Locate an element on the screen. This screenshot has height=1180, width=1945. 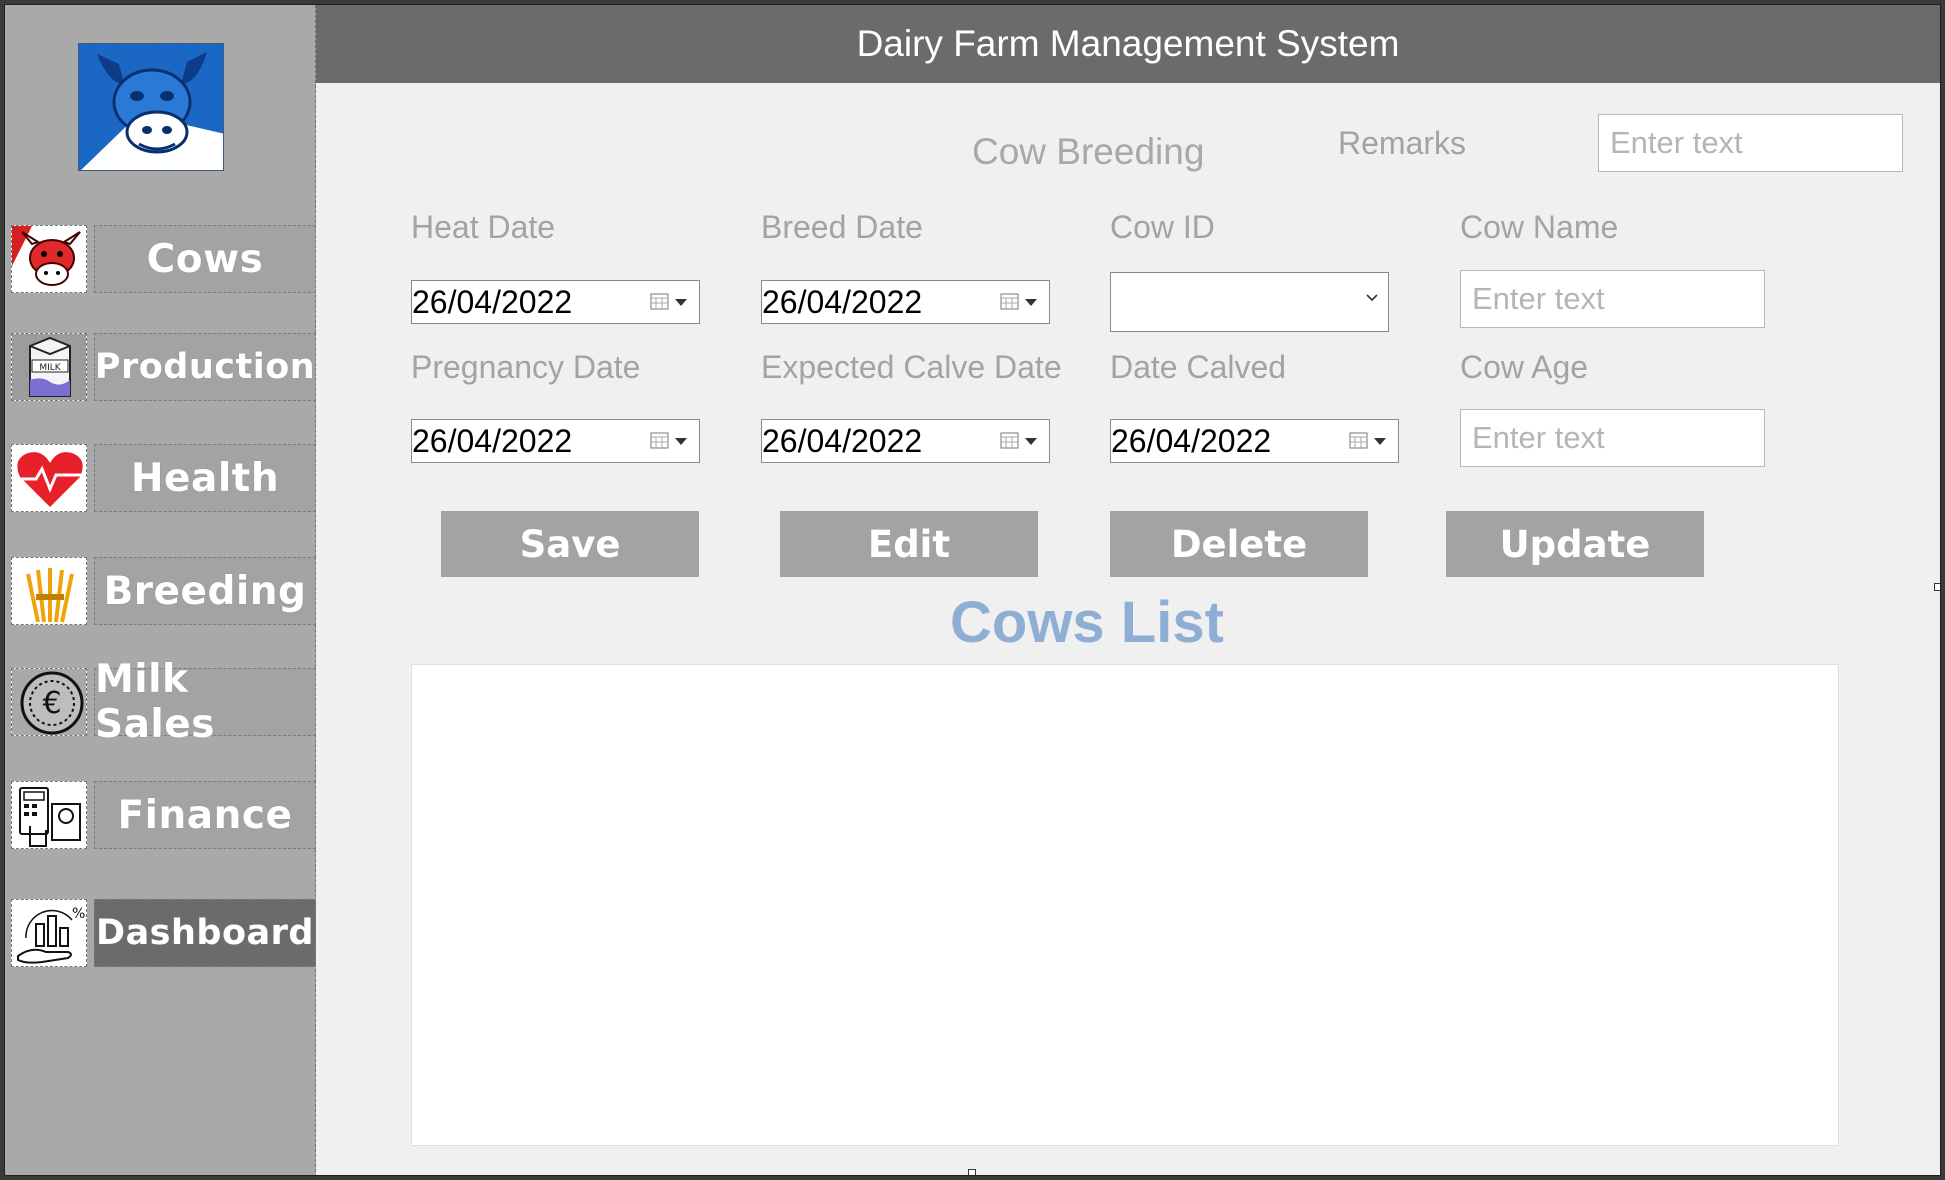
date-calved-picker: 26/04/2022 is located at coordinates (1254, 441).